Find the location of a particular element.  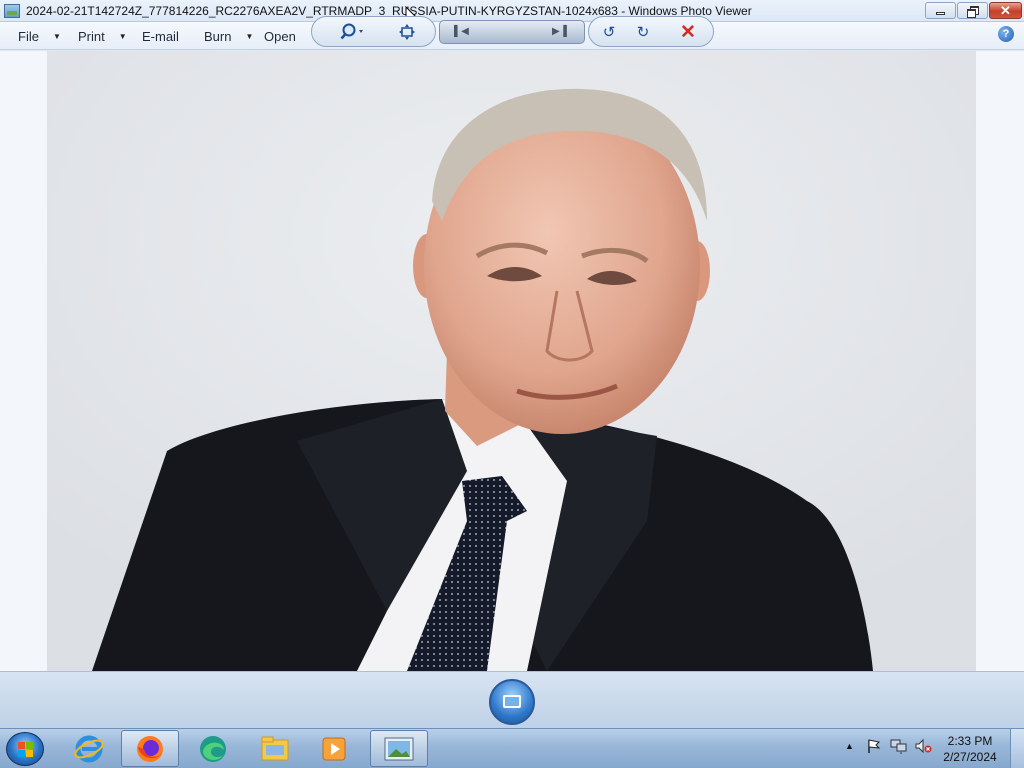

network-button is located at coordinates (899, 747).